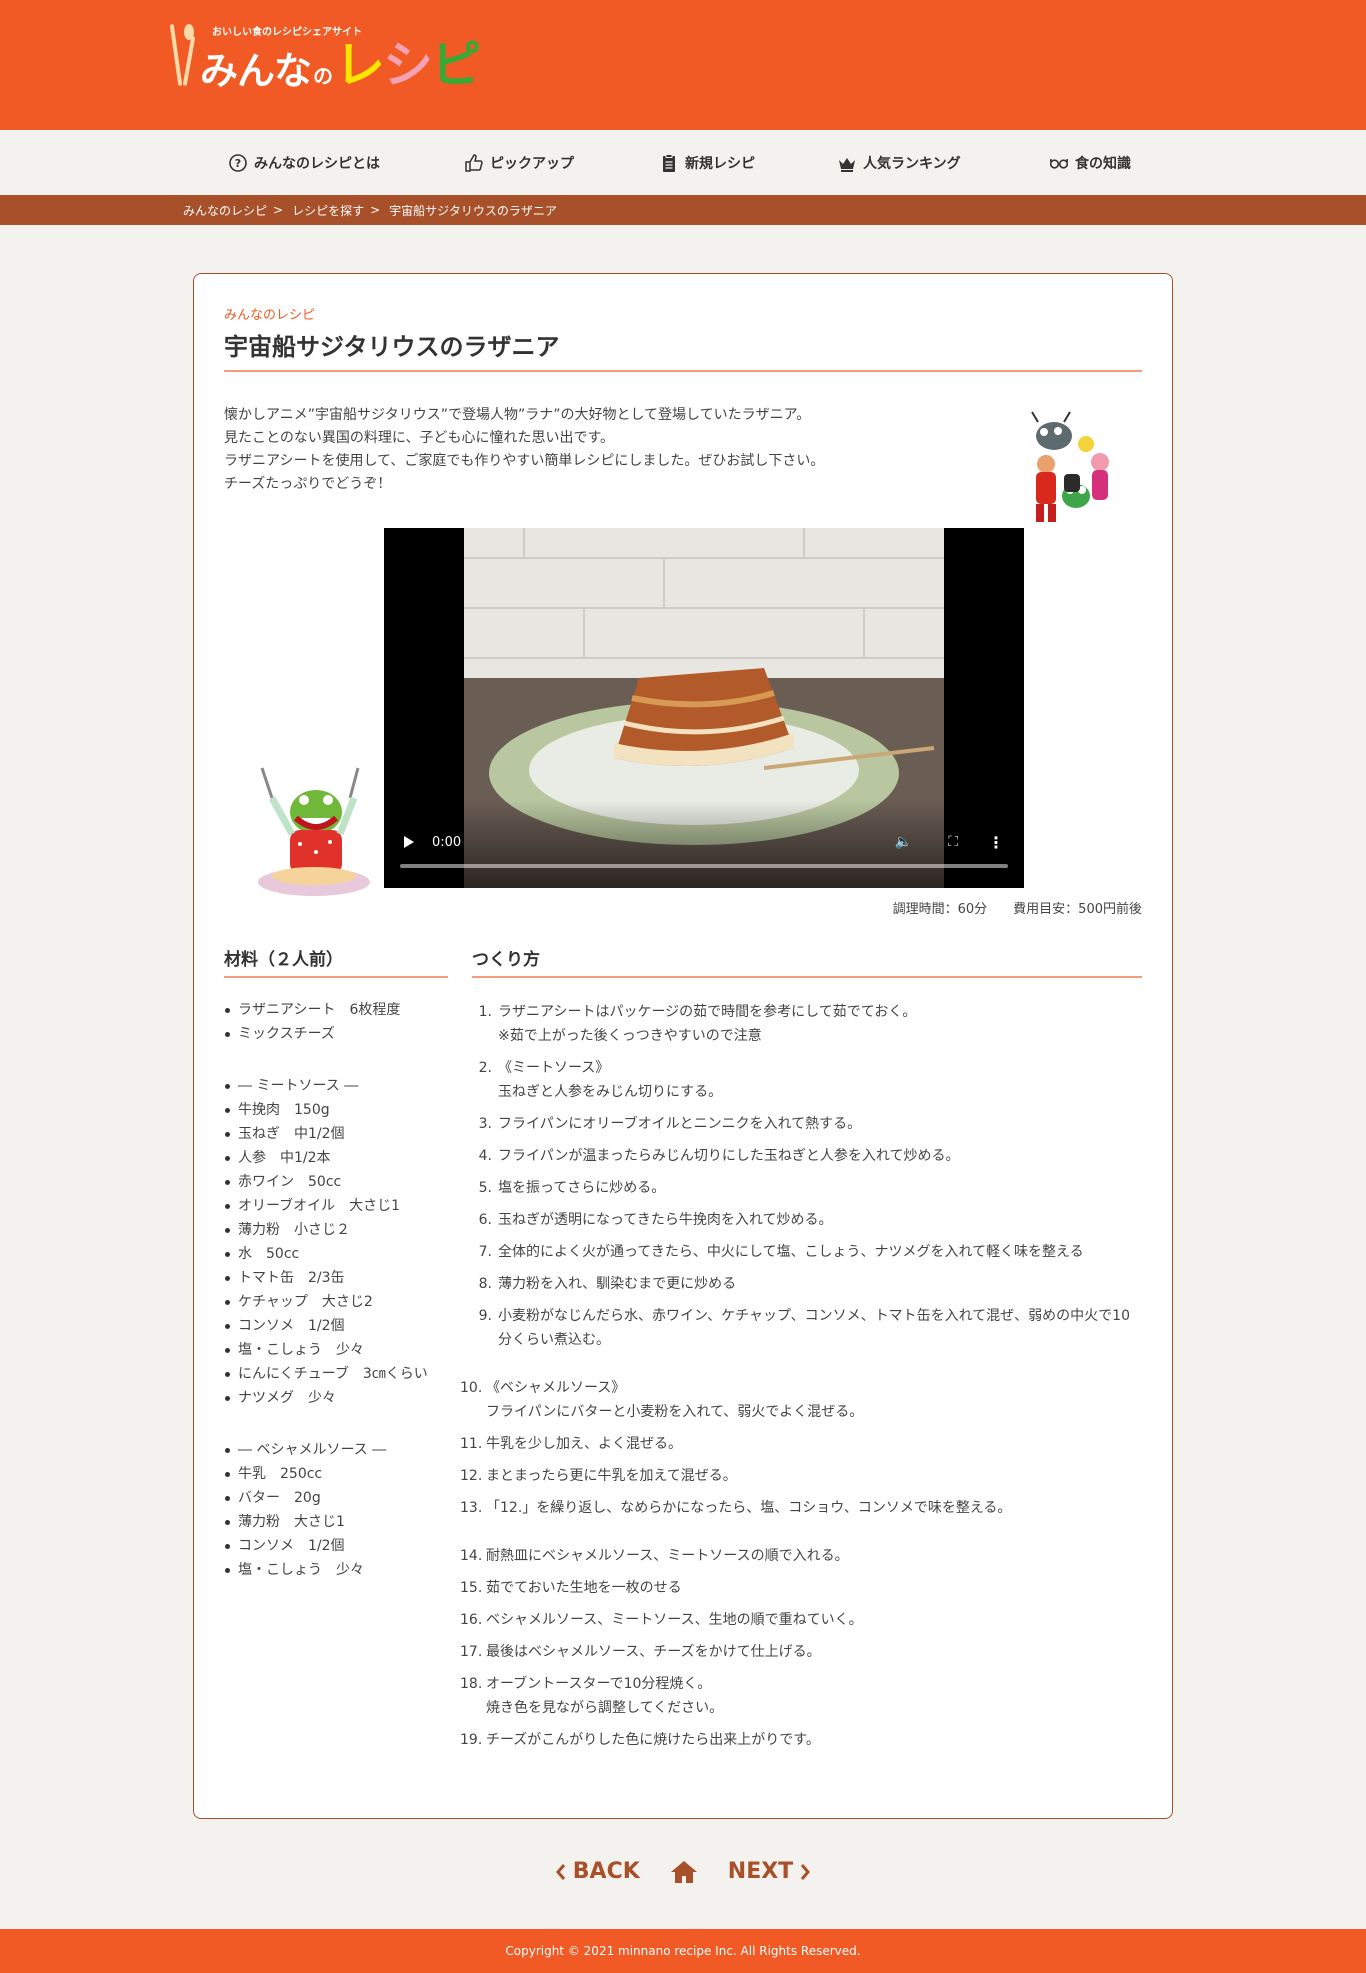 This screenshot has width=1366, height=1973. I want to click on step-item: 6. 玉ねぎが透明になってきたら牛挽肉を入れて炒める。, so click(807, 1220).